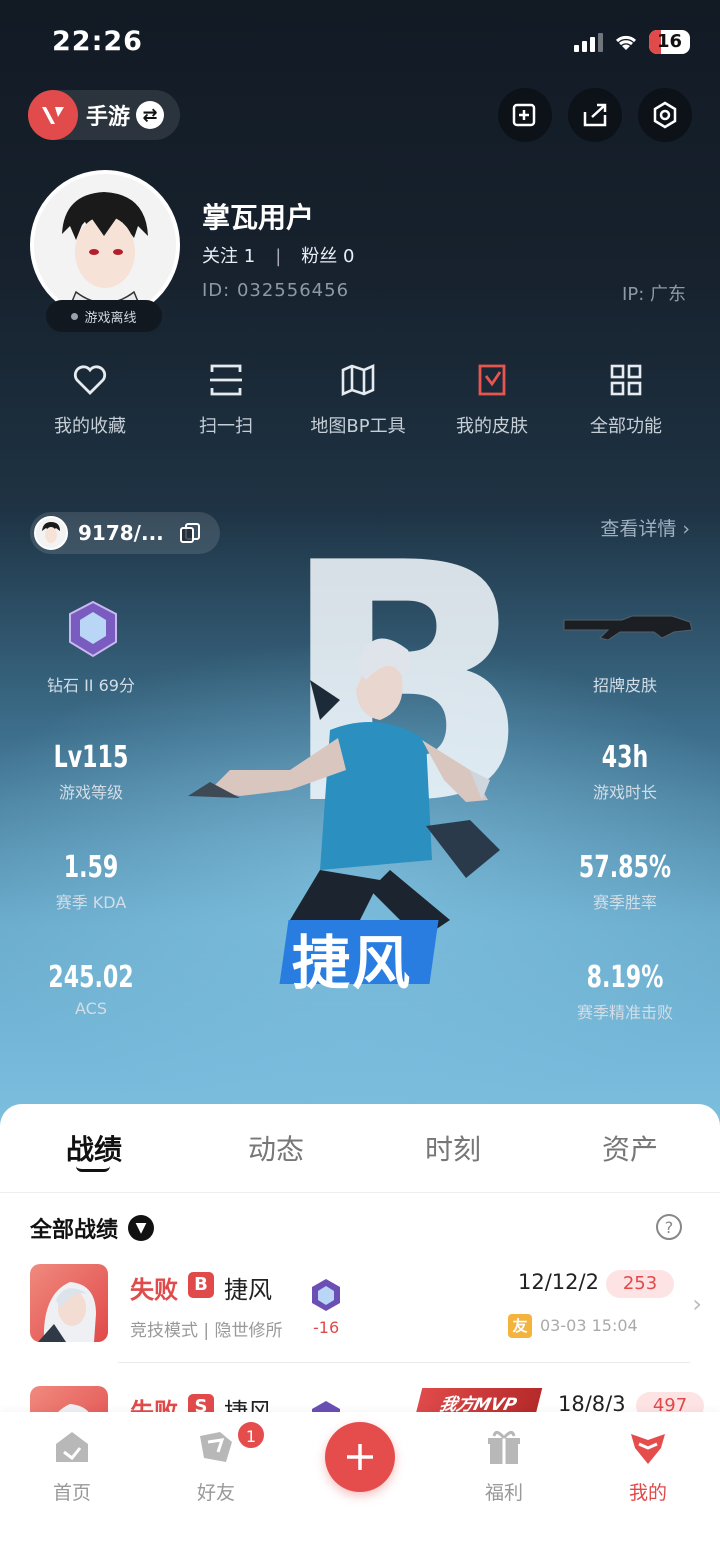  I want to click on stat-label: 游戏等级, so click(90, 792).